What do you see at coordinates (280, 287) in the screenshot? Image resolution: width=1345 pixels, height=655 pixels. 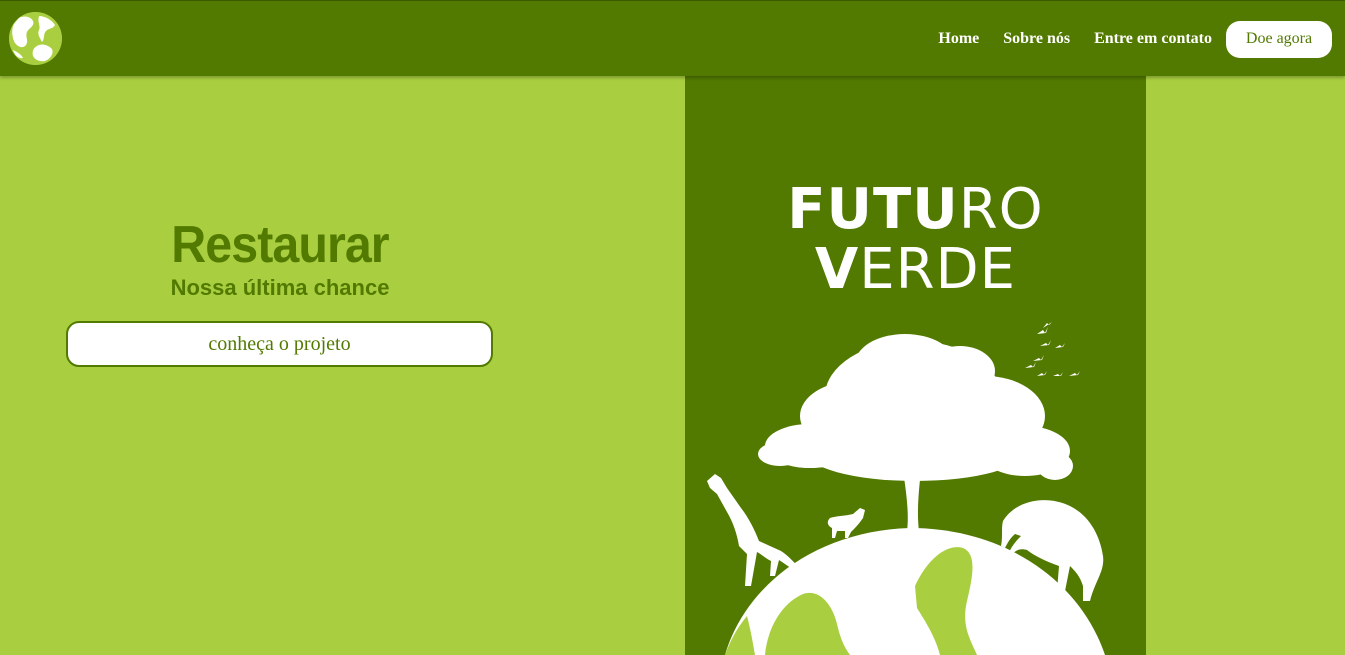 I see `hero-subtitle: Nossa última chance` at bounding box center [280, 287].